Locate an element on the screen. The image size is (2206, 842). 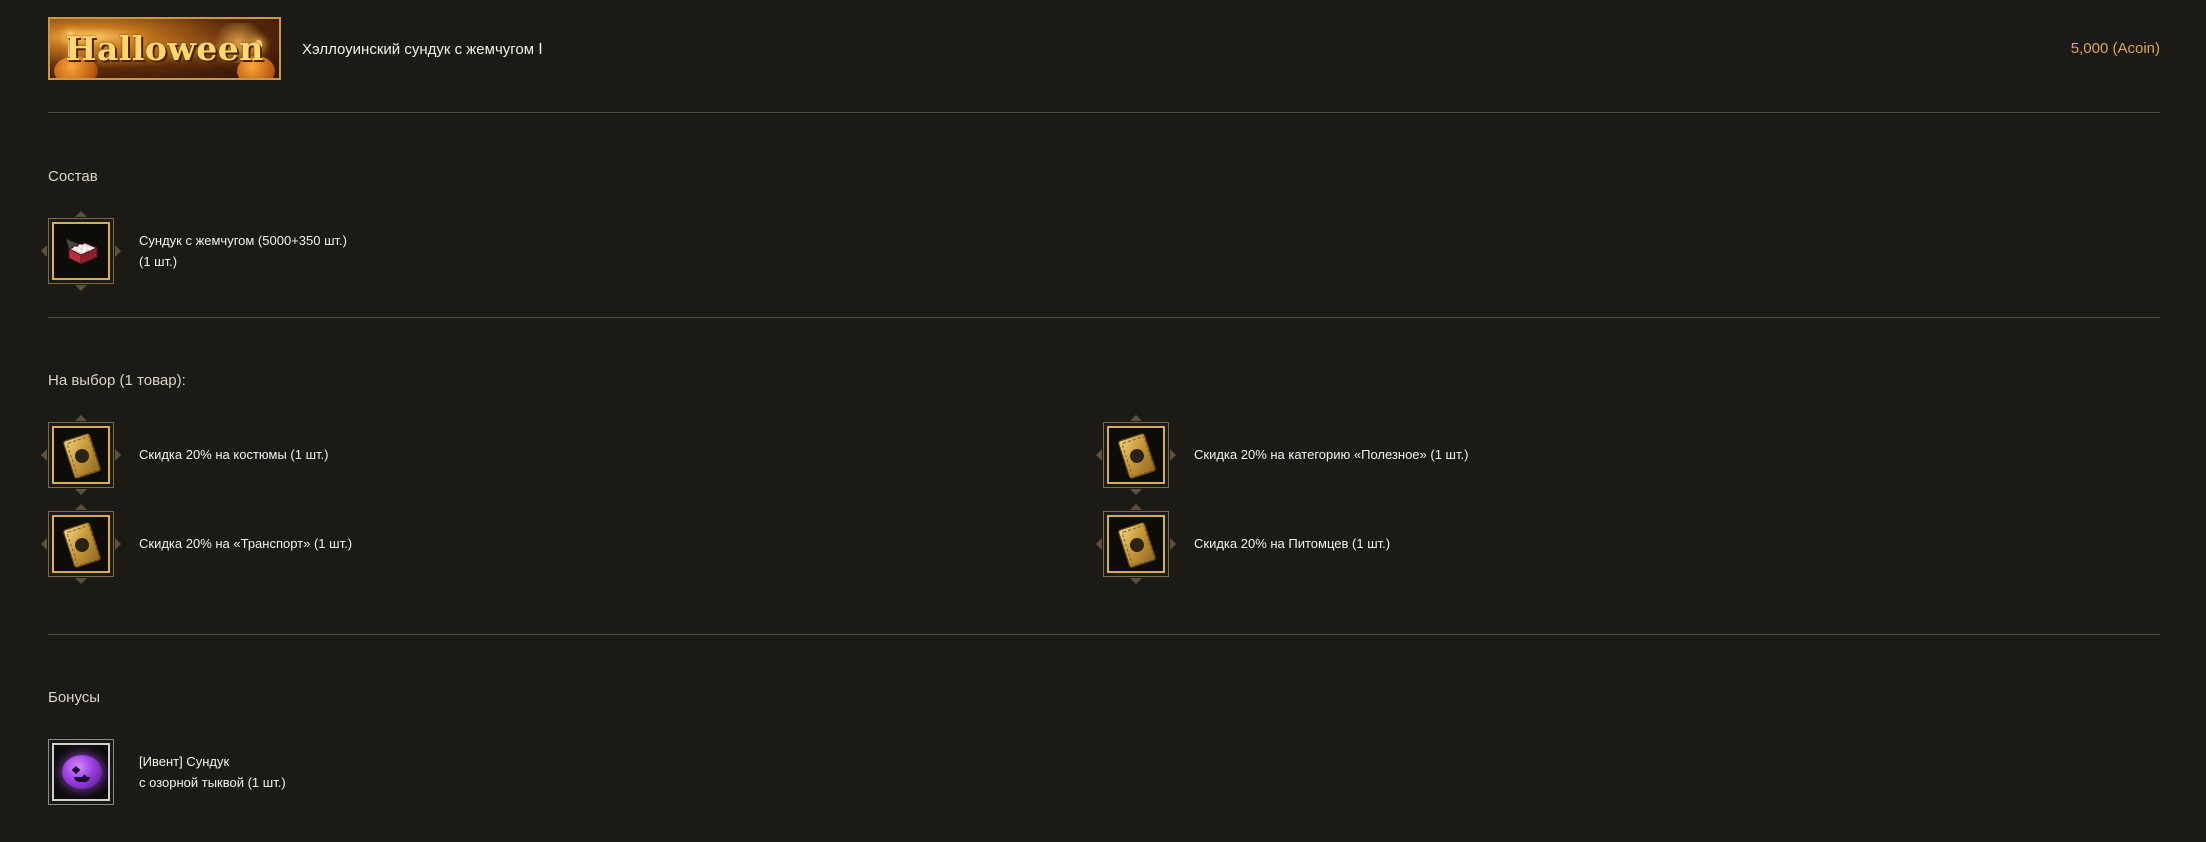
choice-item-label: Скидка 20% на «Транспорт» (1 шт.) is located at coordinates (246, 543).